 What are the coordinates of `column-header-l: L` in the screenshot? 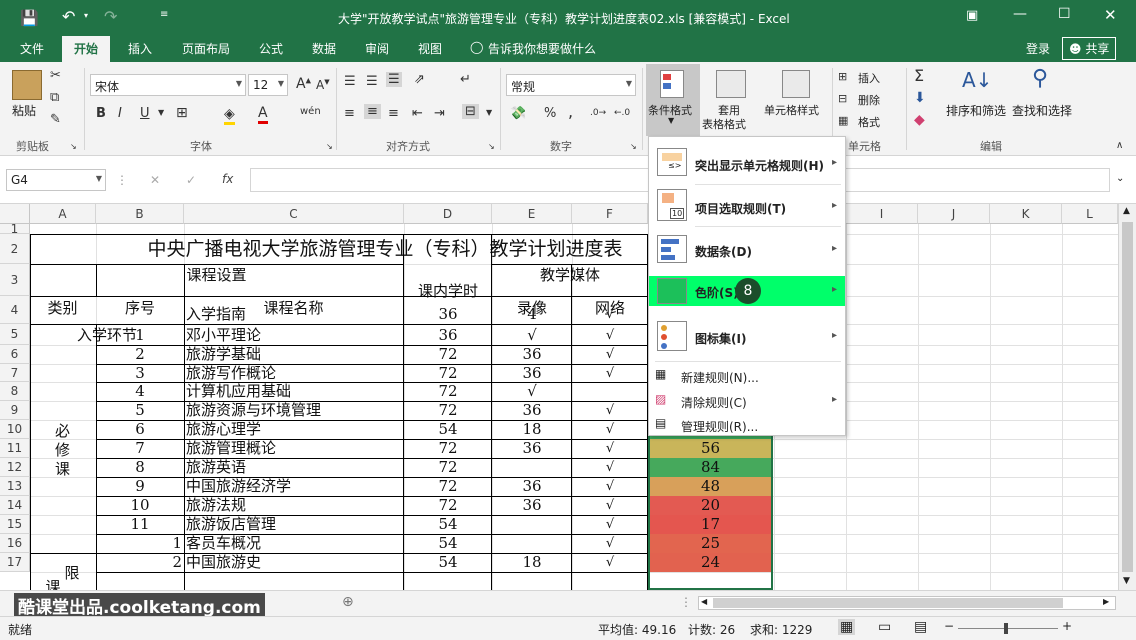 It's located at (1090, 214).